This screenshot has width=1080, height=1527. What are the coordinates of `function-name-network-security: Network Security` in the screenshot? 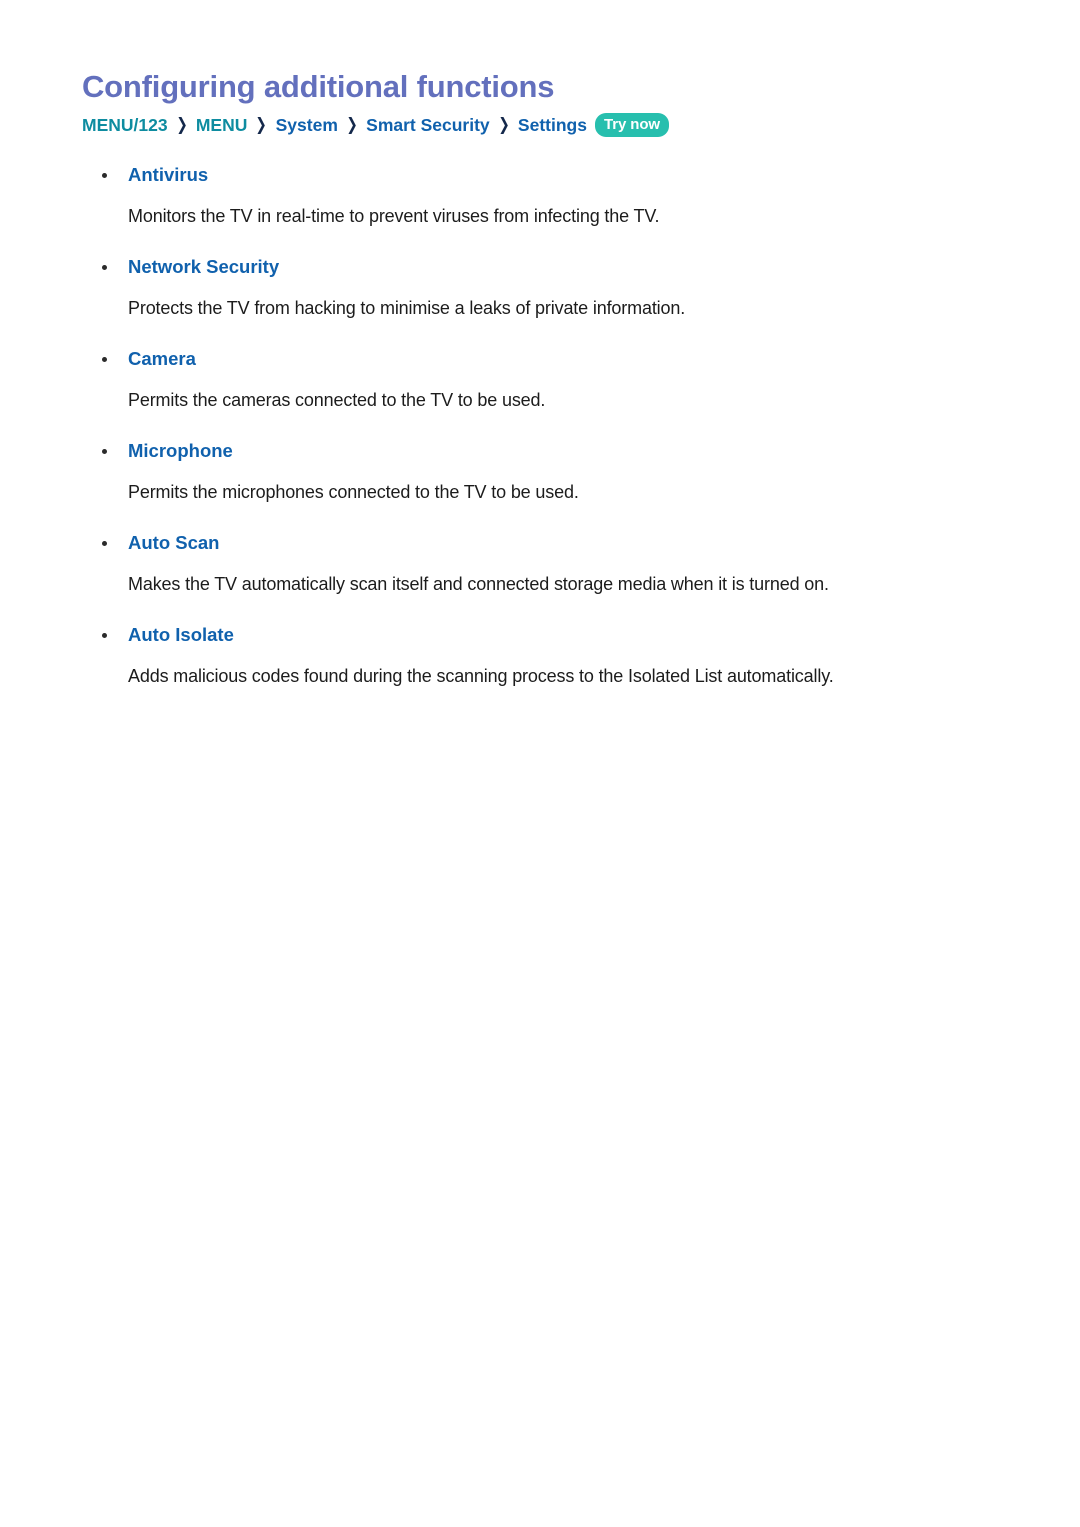 It's located at (542, 267).